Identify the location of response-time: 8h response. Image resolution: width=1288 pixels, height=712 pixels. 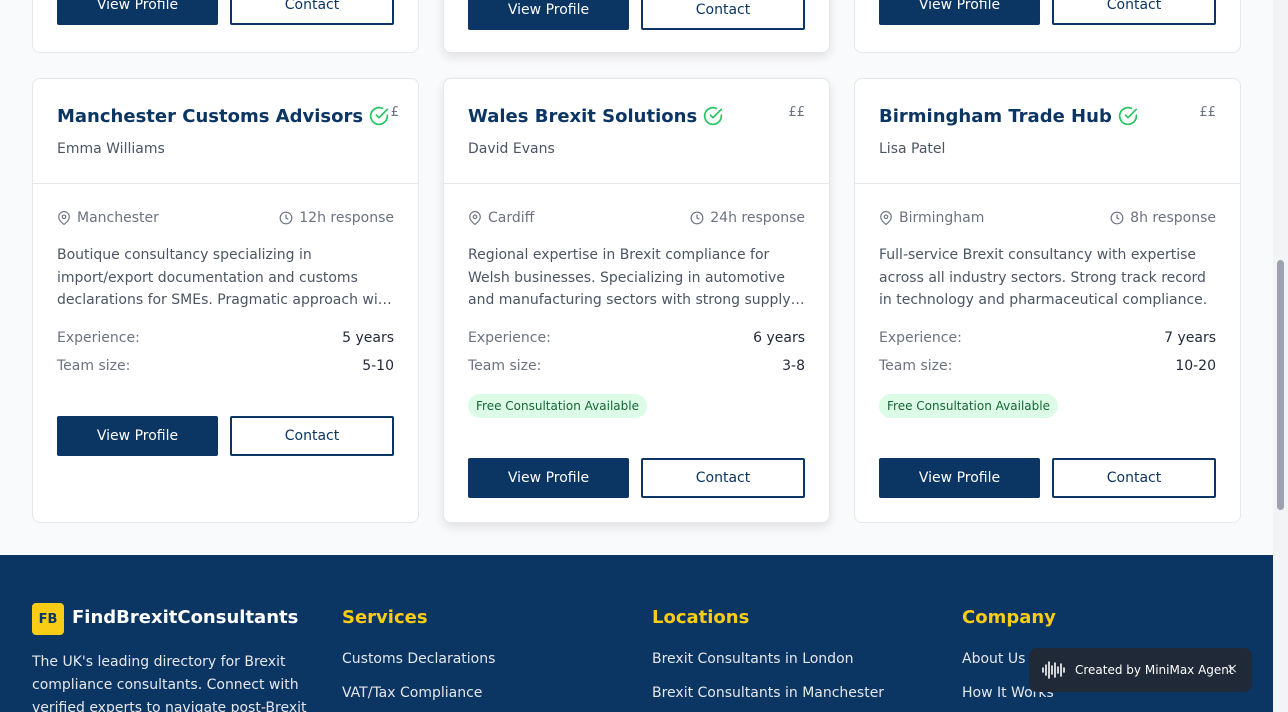
(1163, 218).